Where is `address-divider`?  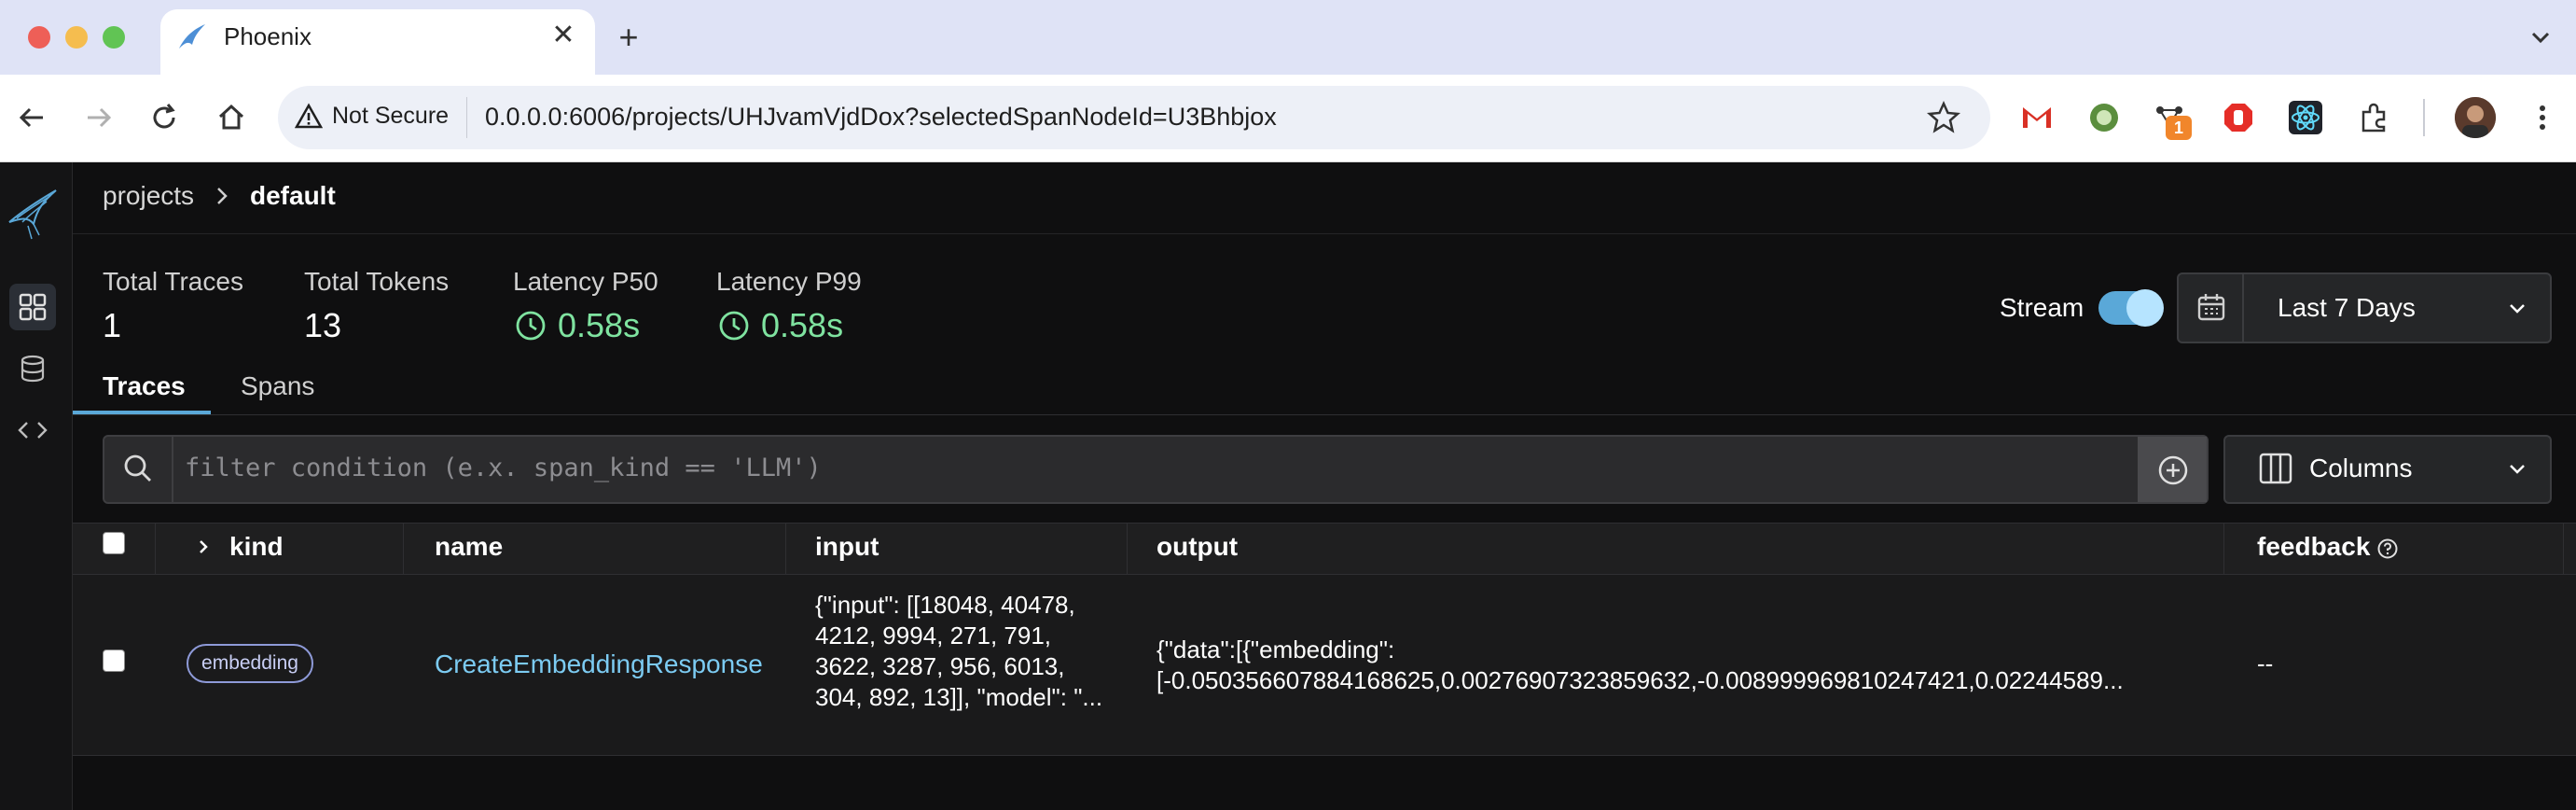
address-divider is located at coordinates (466, 117).